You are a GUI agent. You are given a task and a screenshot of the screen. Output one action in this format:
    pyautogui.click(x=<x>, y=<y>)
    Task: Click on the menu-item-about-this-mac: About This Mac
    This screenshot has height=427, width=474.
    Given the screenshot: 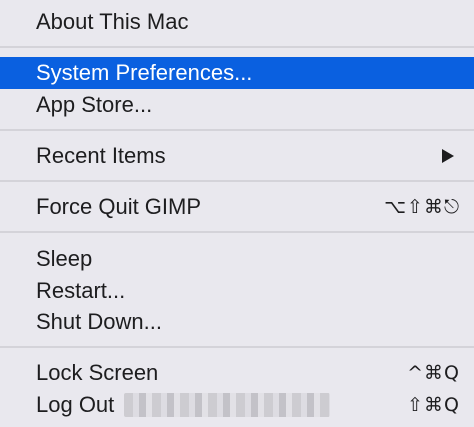 What is the action you would take?
    pyautogui.click(x=237, y=22)
    